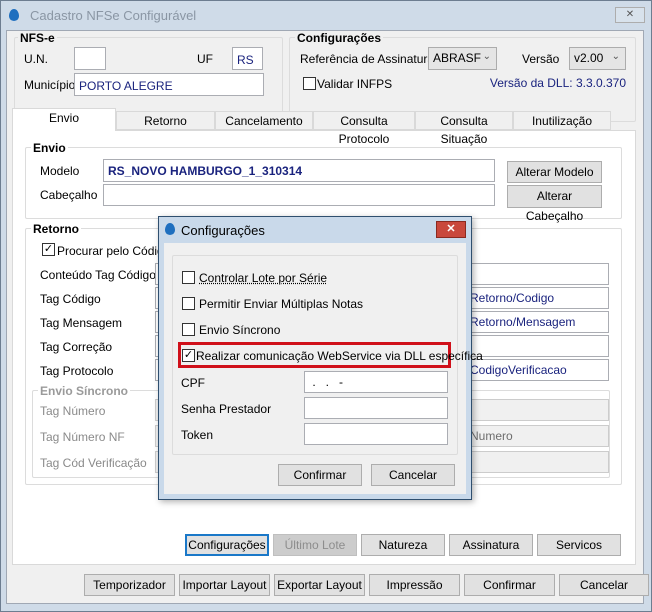  I want to click on cpf-label: CPF, so click(193, 383).